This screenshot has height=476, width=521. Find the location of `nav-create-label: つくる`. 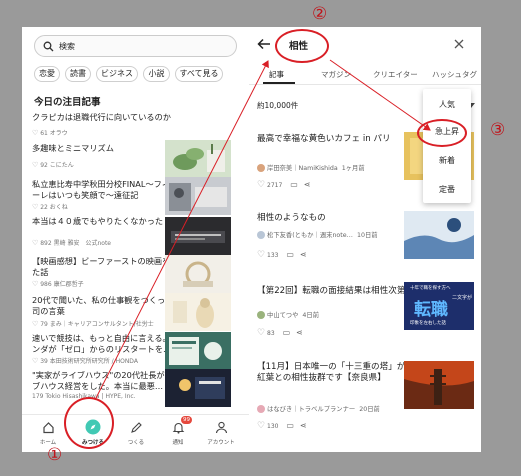

nav-create-label: つくる is located at coordinates (136, 443).